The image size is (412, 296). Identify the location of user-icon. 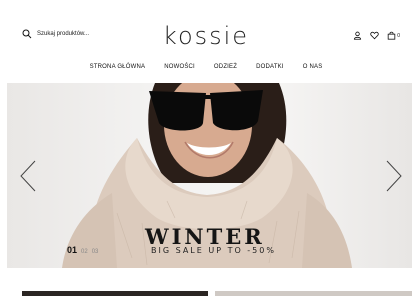
(357, 35).